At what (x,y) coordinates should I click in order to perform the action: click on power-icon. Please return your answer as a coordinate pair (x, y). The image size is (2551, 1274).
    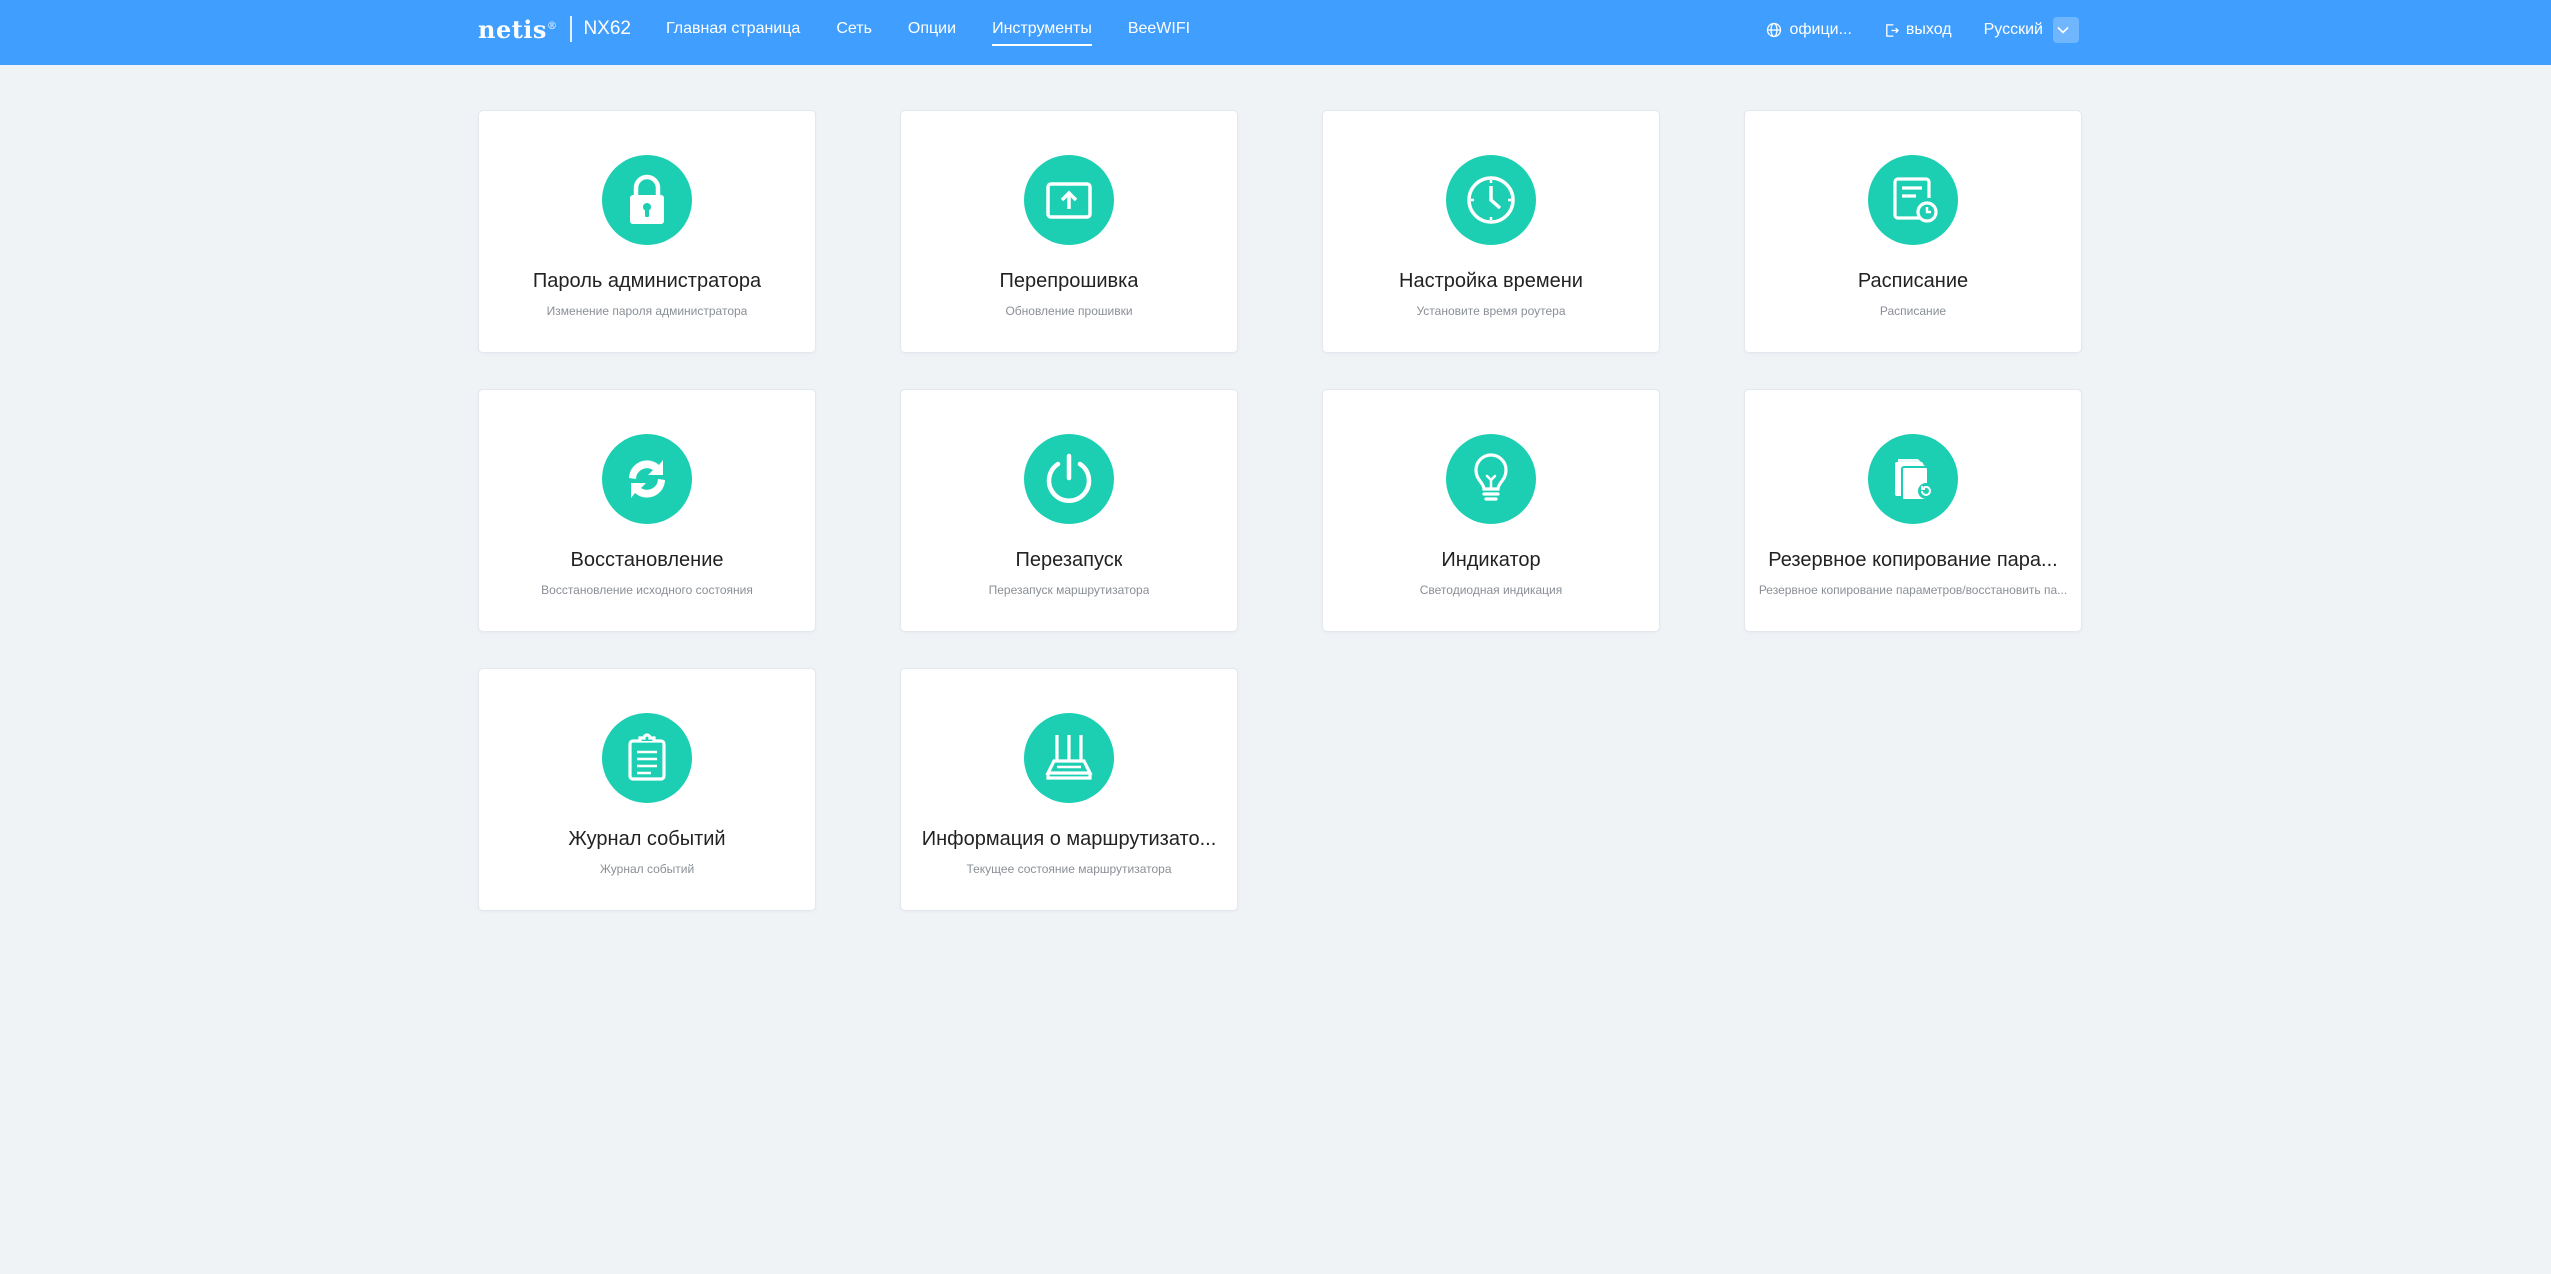
    Looking at the image, I should click on (1069, 479).